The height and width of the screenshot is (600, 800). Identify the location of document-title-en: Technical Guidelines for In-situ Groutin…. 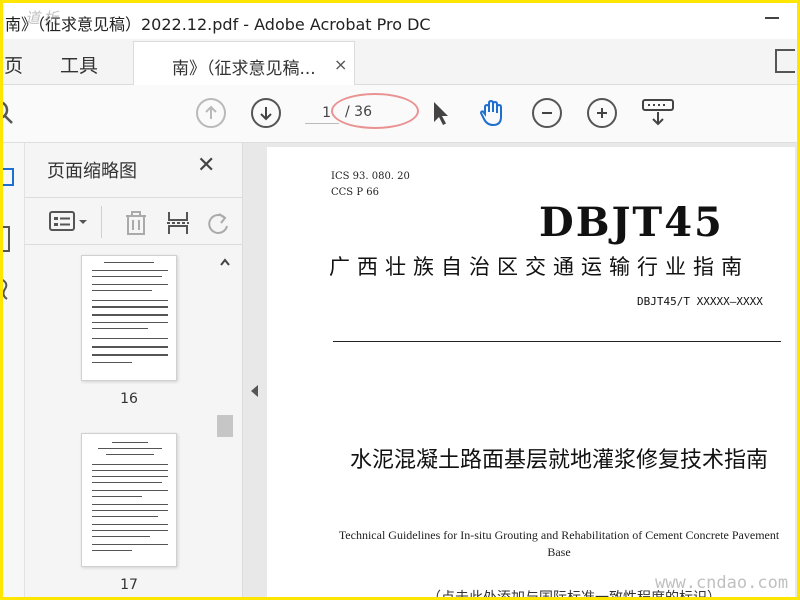
(559, 543).